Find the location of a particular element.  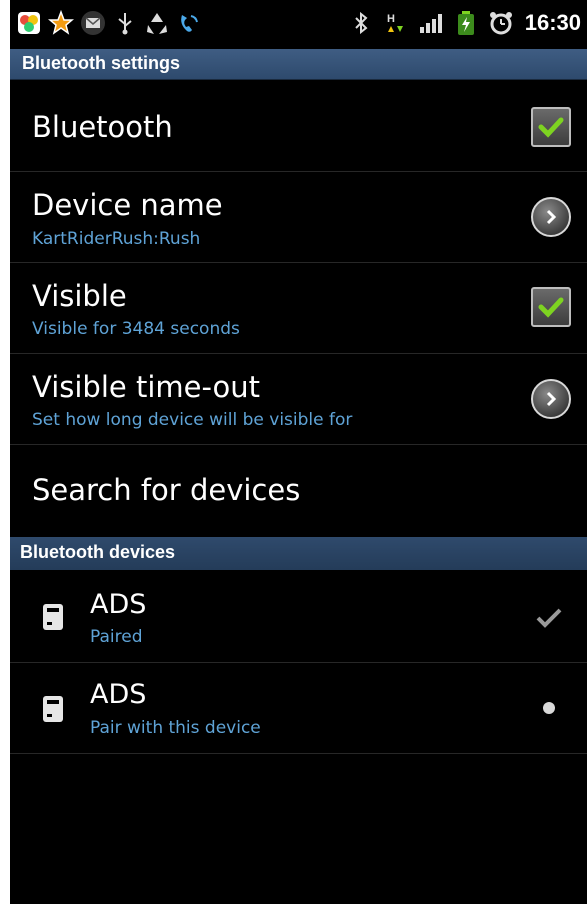

search-devices-row: Search for devices is located at coordinates (298, 490).